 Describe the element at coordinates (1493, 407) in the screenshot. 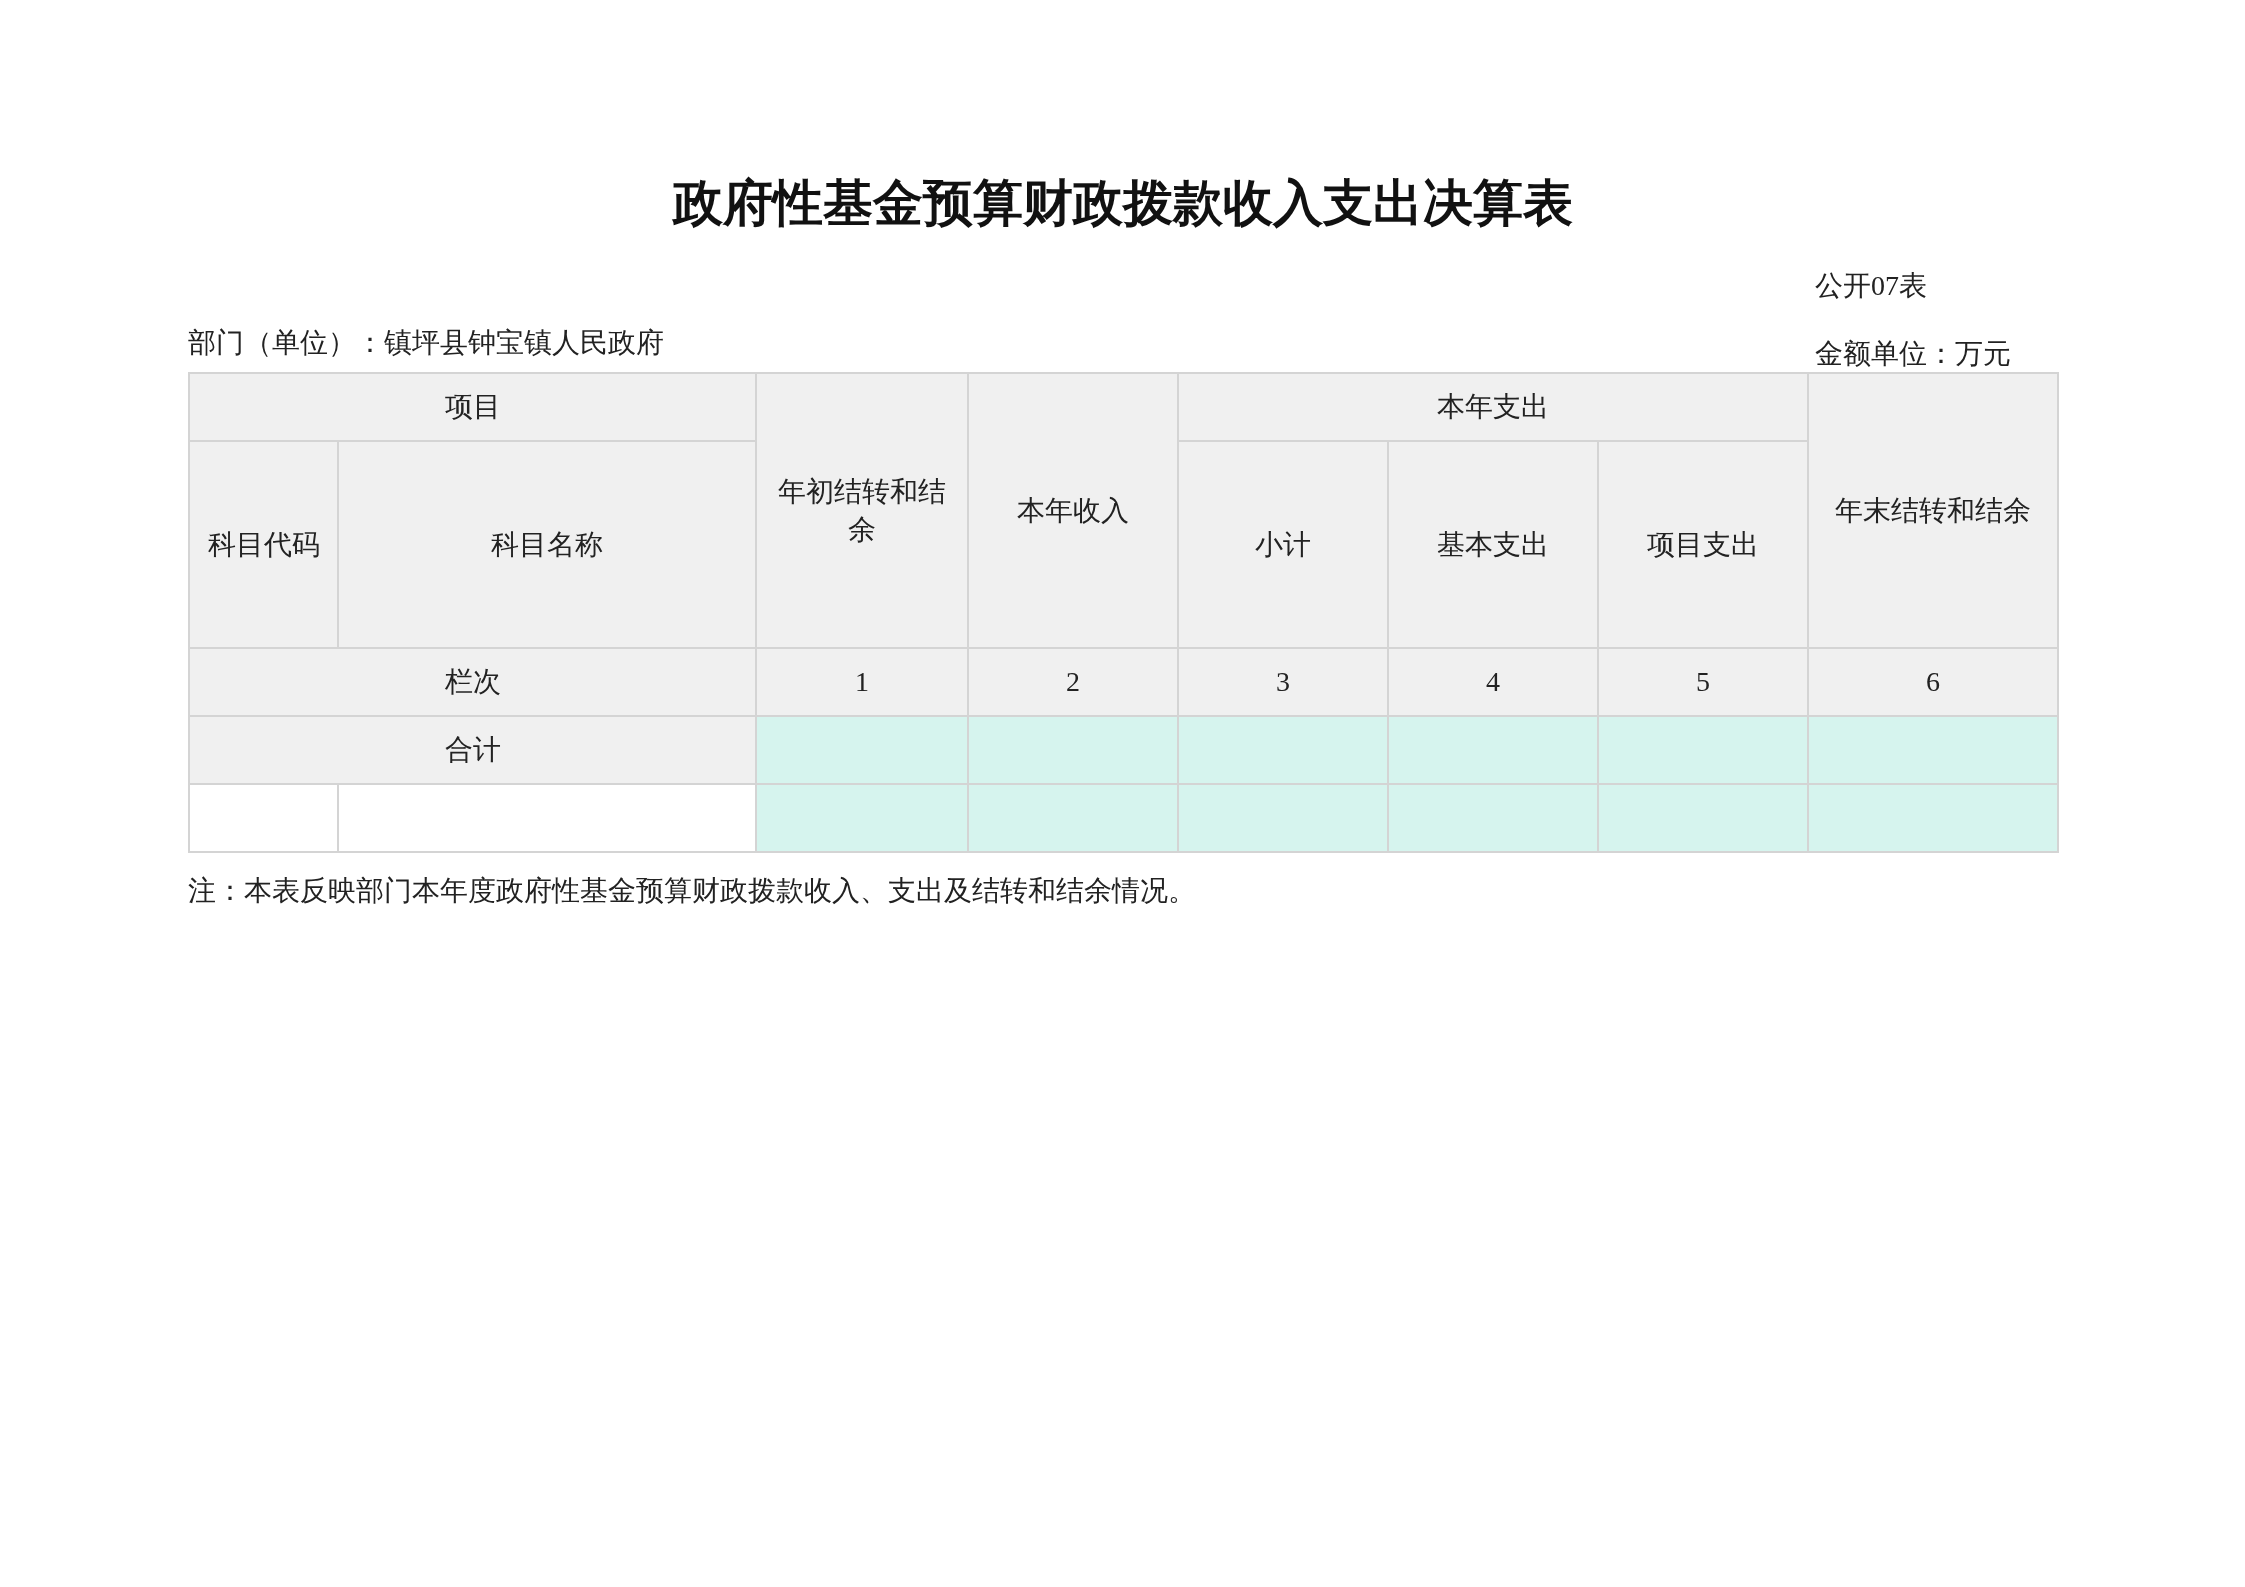

I see `column-header: 本年支出` at that location.